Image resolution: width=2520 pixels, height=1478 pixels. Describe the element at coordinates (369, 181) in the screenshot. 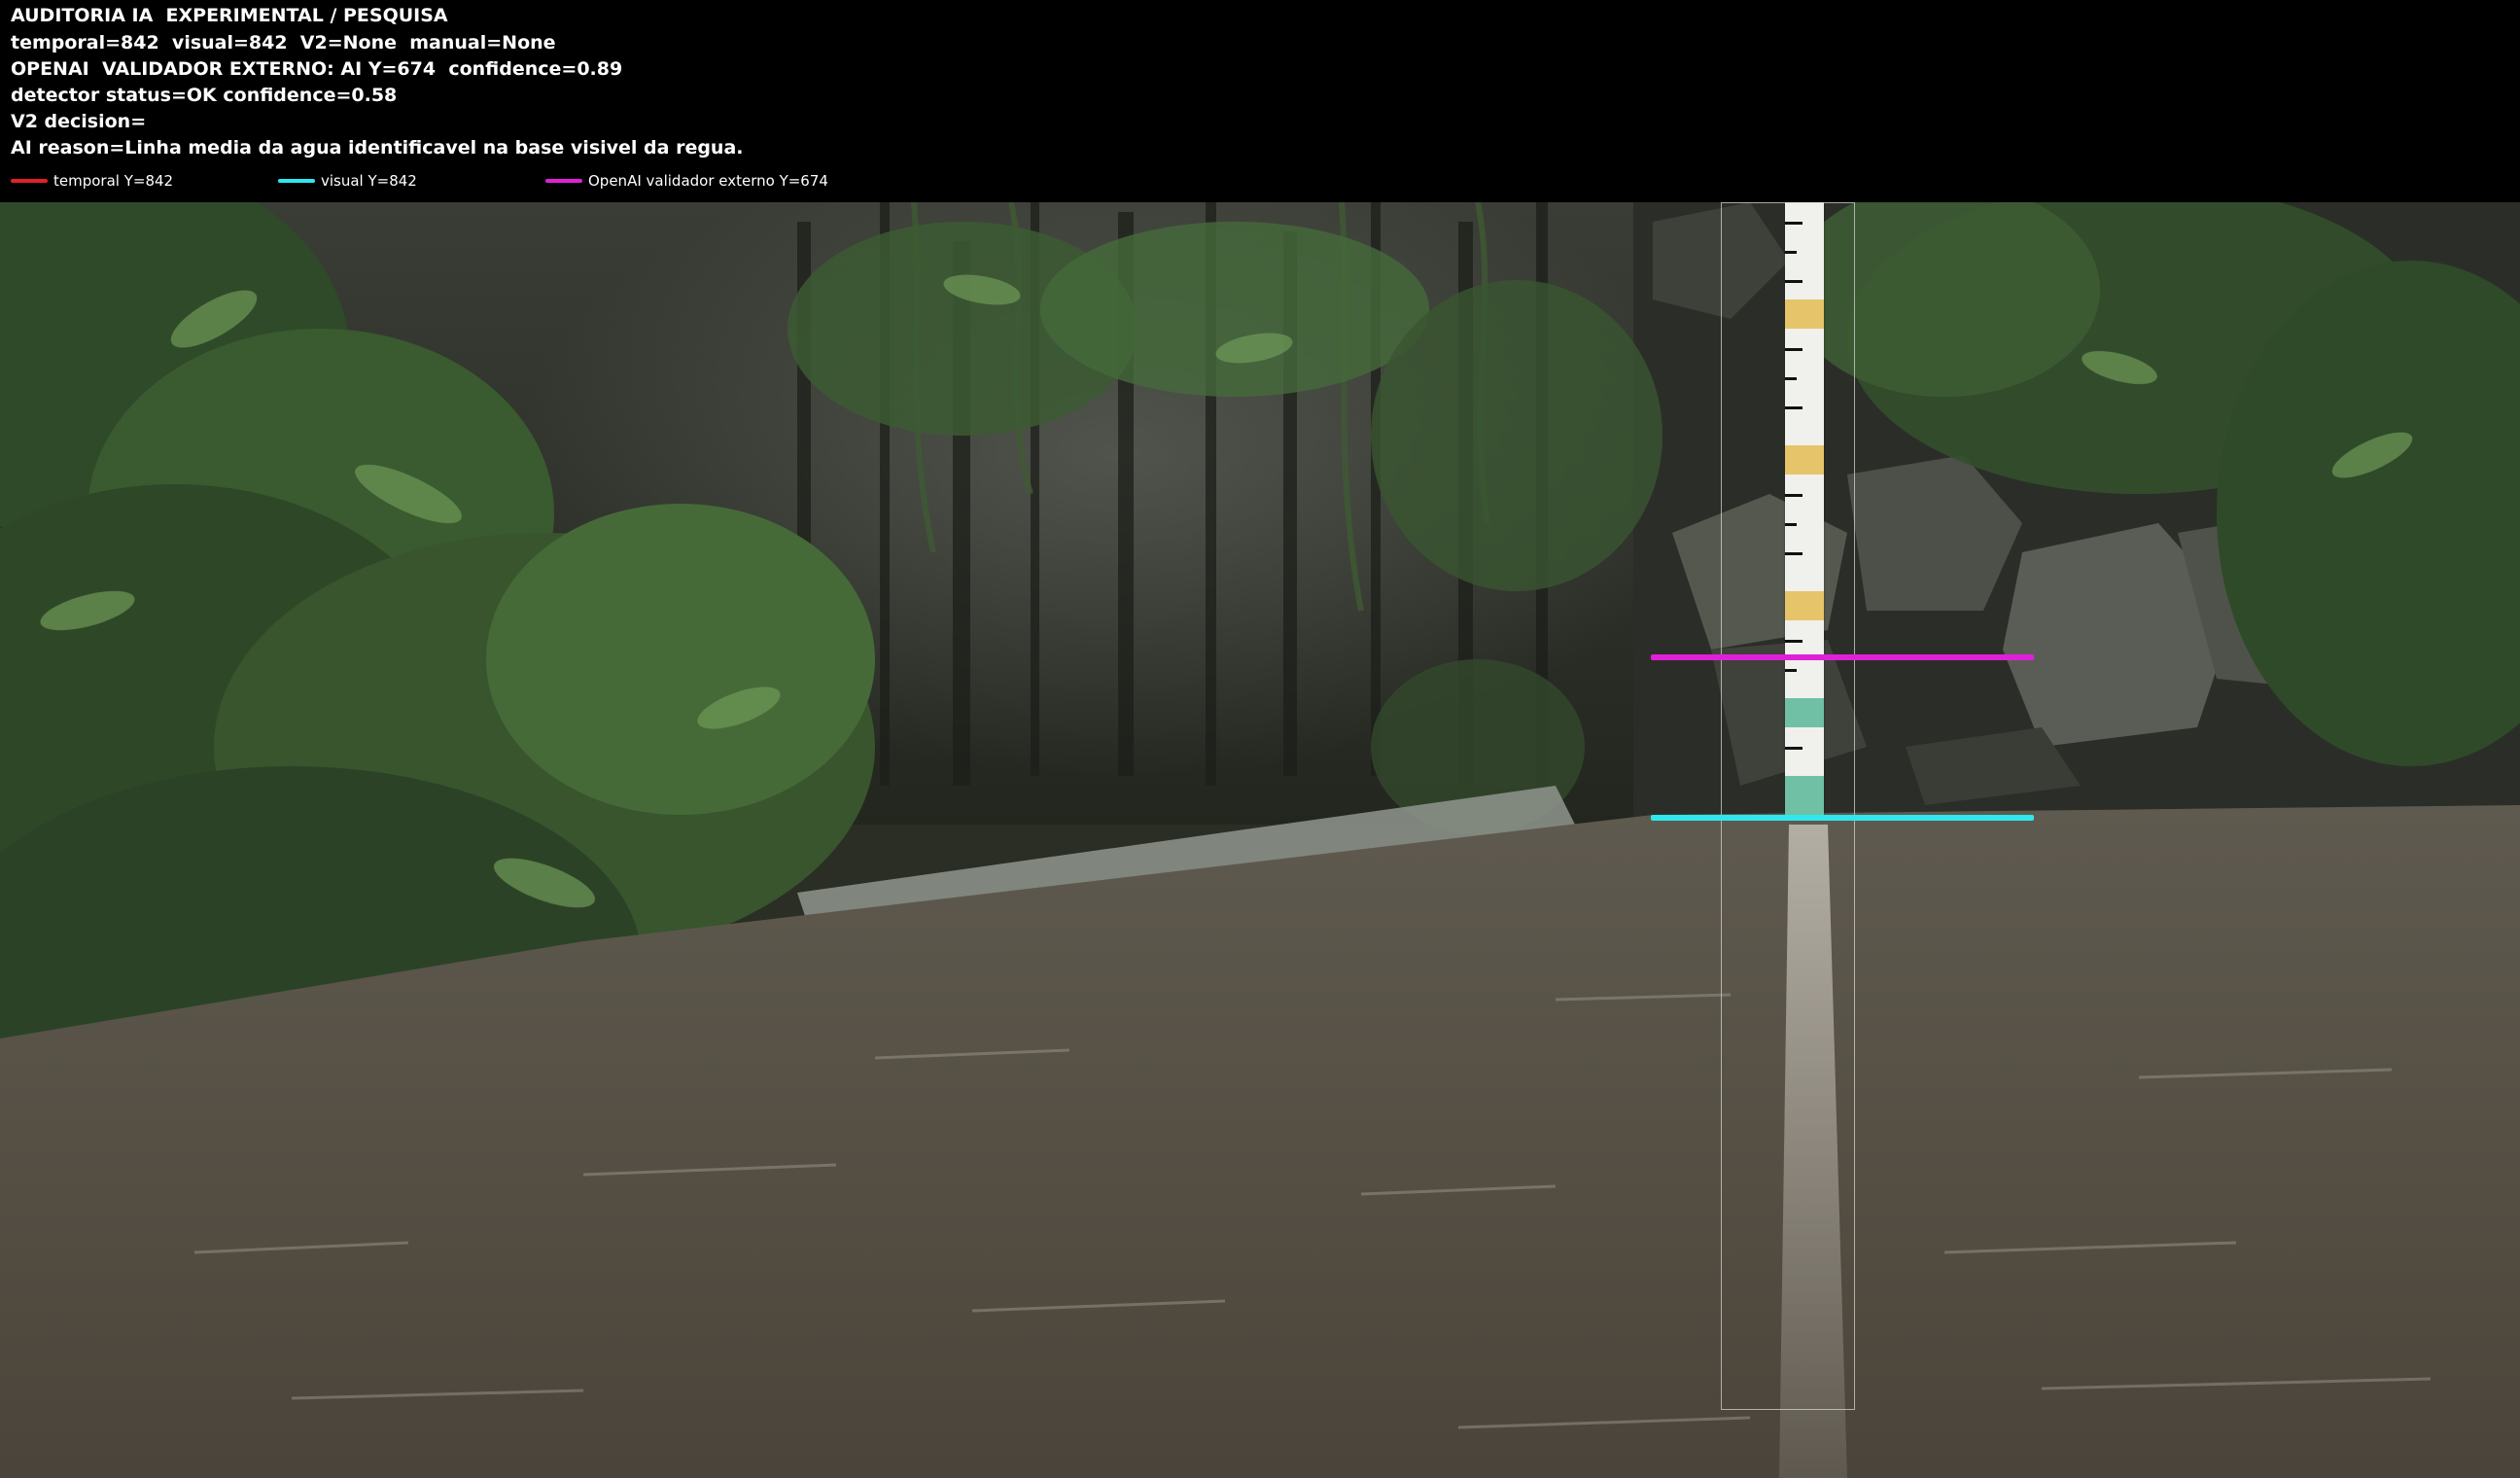

I see `legend-label: visual Y=842` at that location.